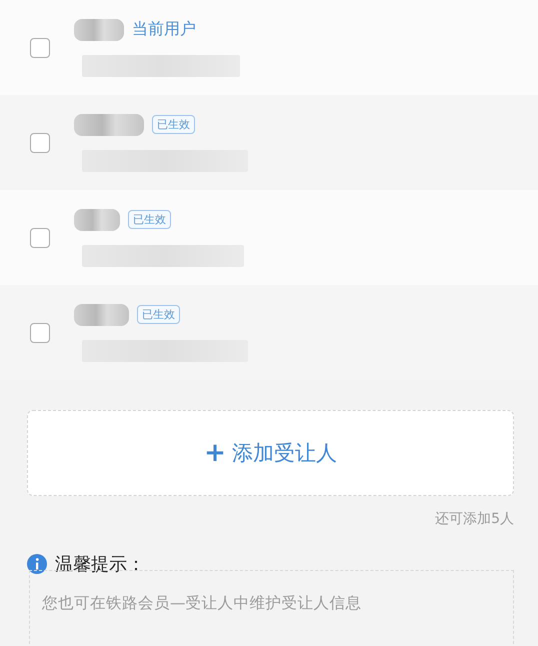 The height and width of the screenshot is (646, 538). What do you see at coordinates (37, 564) in the screenshot?
I see `info-icon` at bounding box center [37, 564].